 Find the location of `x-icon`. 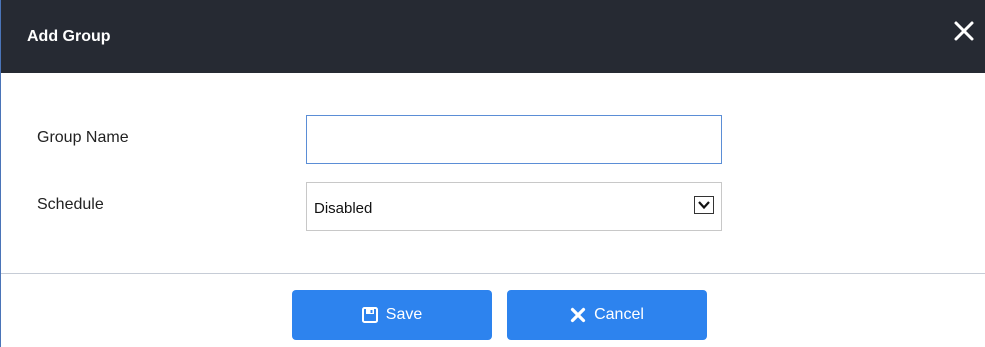

x-icon is located at coordinates (578, 315).